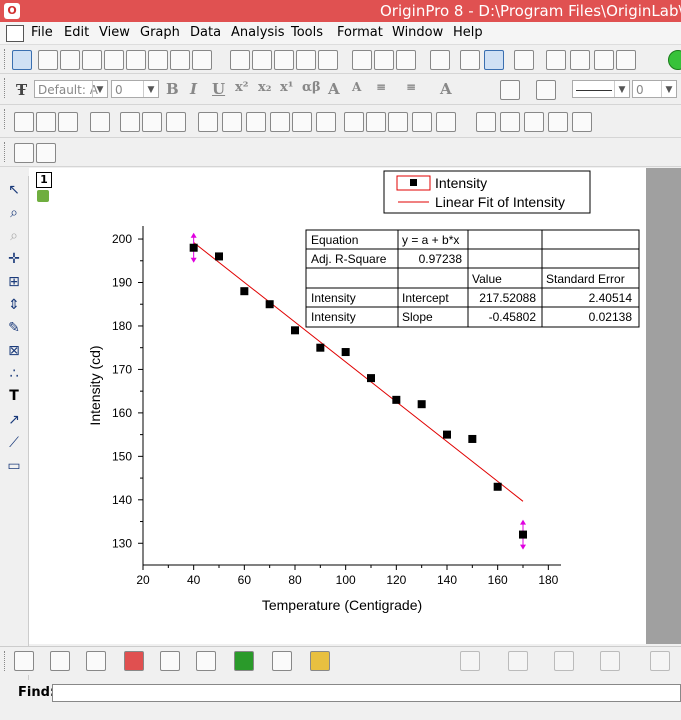 The image size is (681, 720). What do you see at coordinates (654, 89) in the screenshot?
I see `line-width-combo: 0 ▼` at bounding box center [654, 89].